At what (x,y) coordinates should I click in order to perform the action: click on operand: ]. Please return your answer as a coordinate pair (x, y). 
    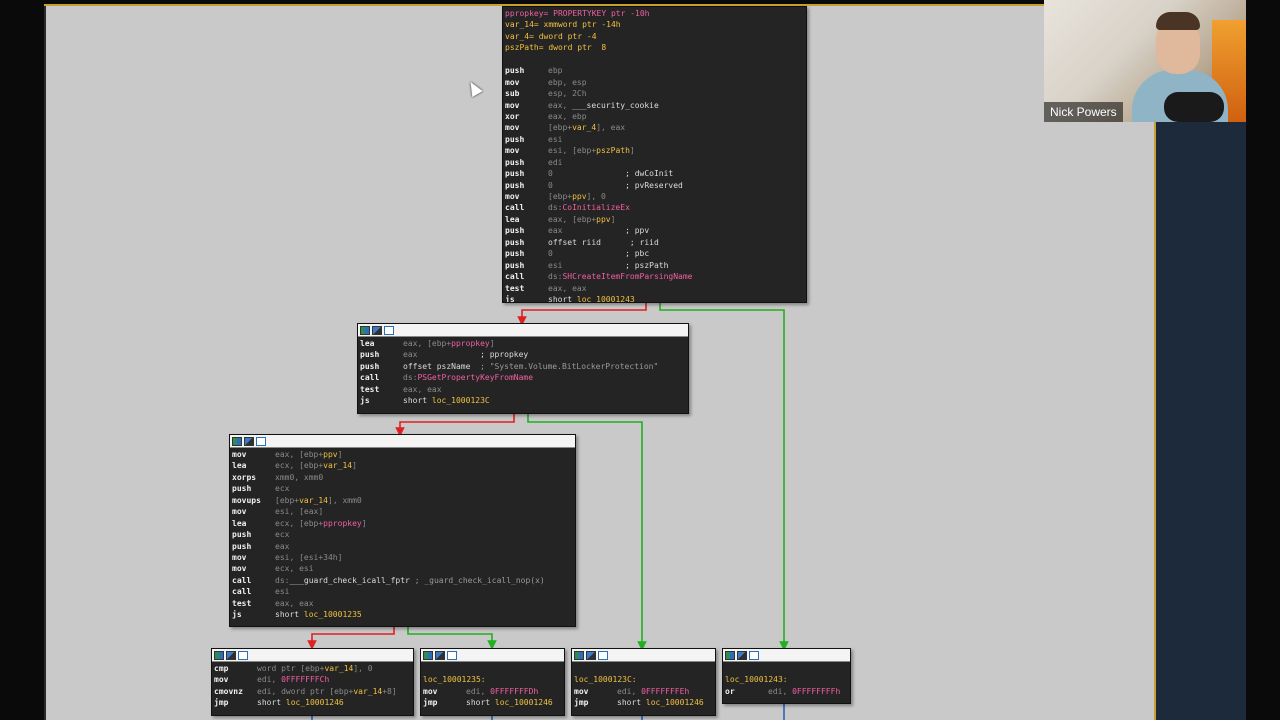
    Looking at the image, I should click on (354, 466).